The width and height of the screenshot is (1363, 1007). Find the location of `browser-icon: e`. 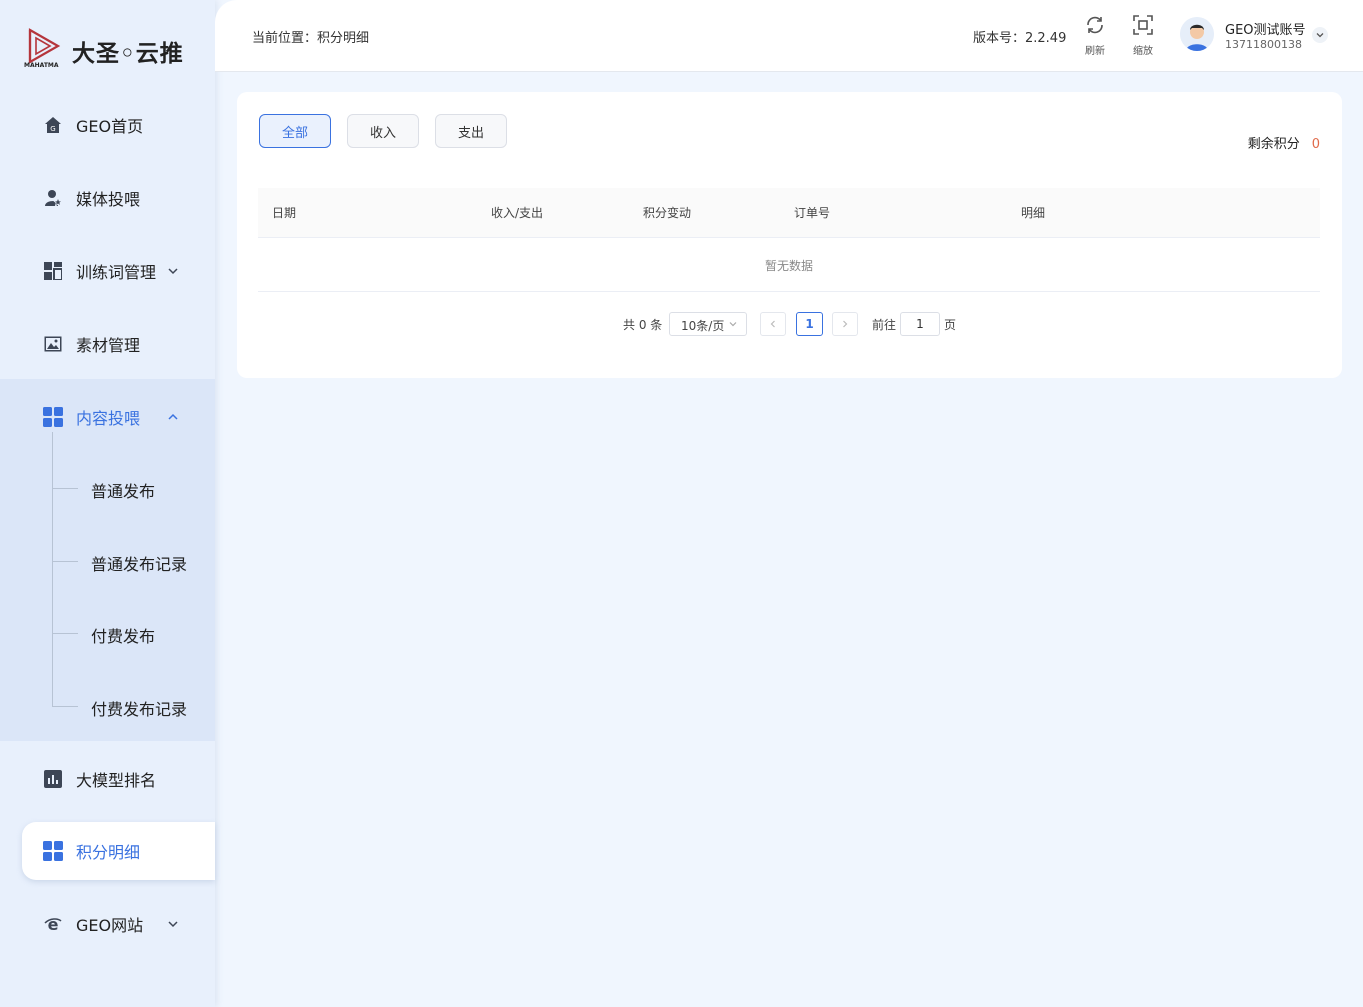

browser-icon: e is located at coordinates (53, 924).